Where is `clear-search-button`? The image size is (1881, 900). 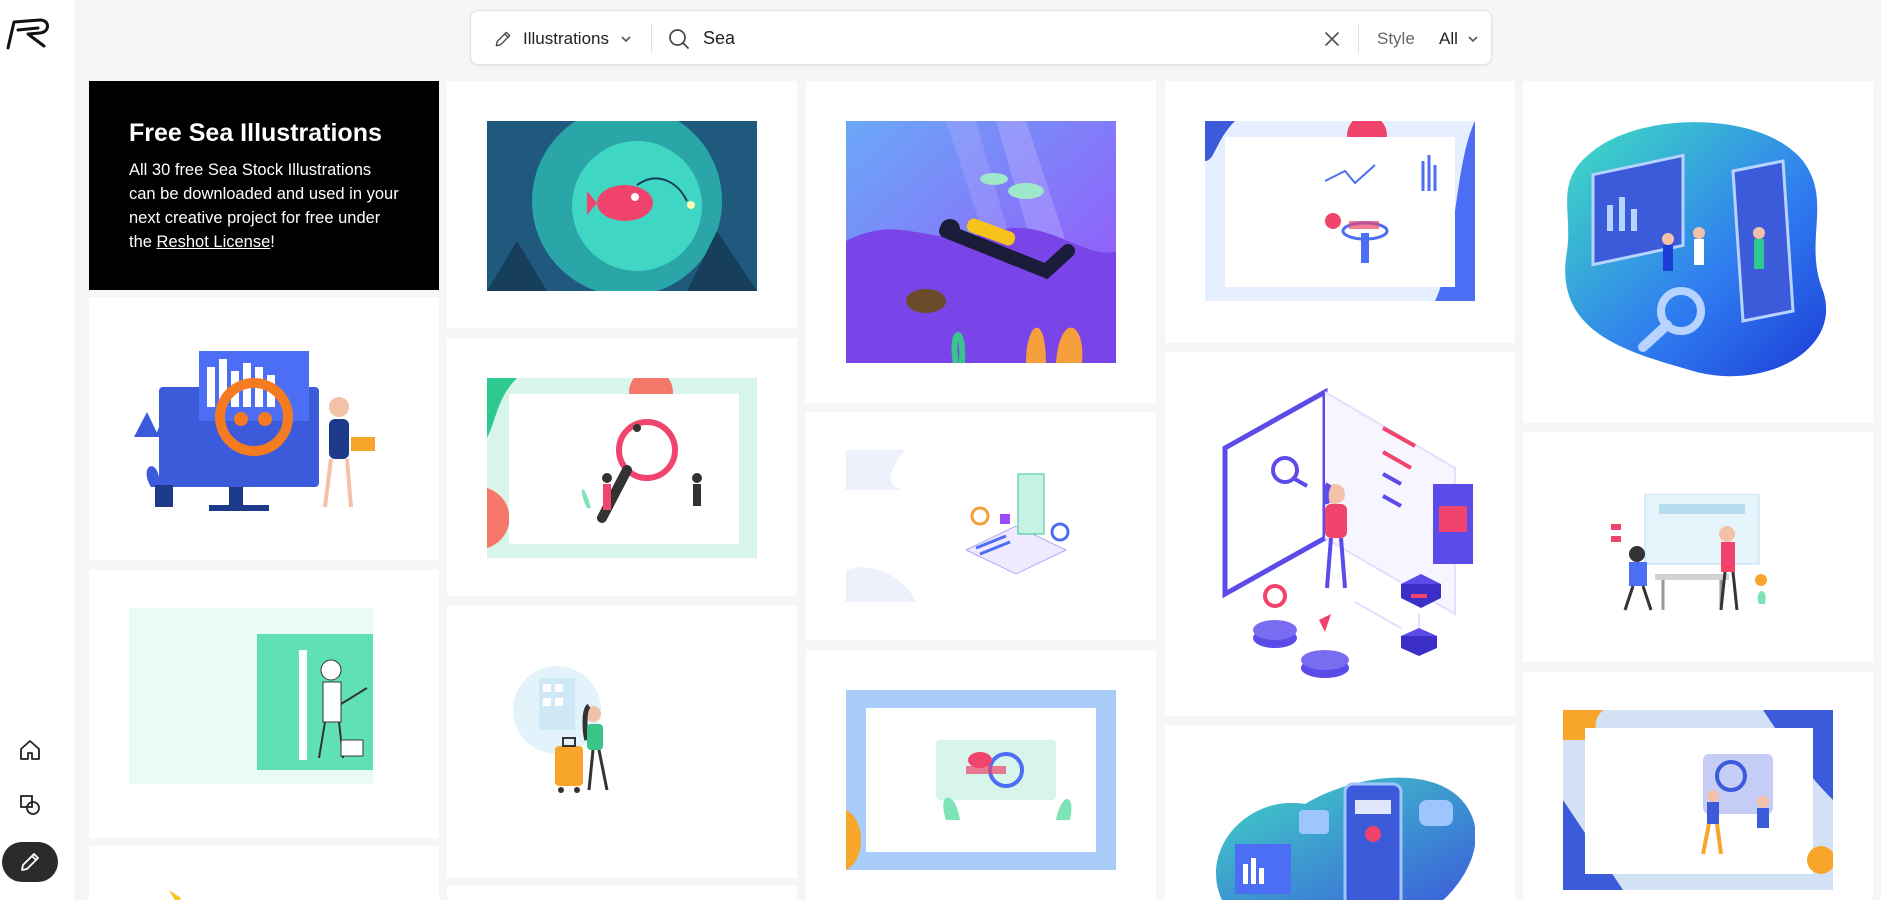 clear-search-button is located at coordinates (1332, 39).